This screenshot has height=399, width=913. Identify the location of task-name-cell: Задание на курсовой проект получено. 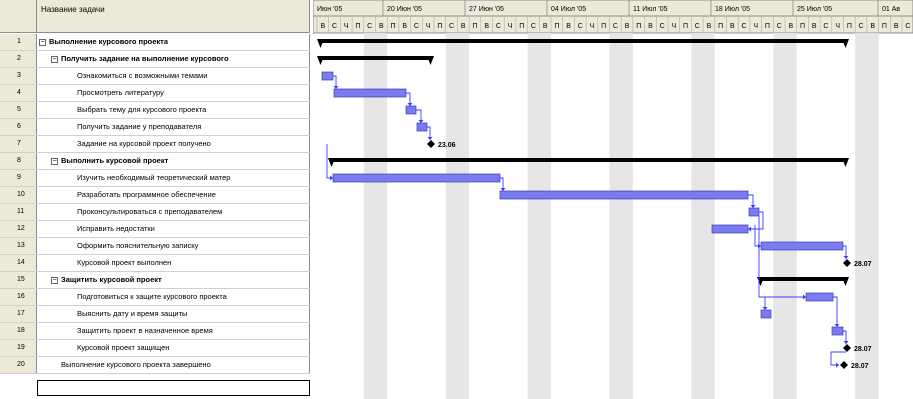
(173, 144).